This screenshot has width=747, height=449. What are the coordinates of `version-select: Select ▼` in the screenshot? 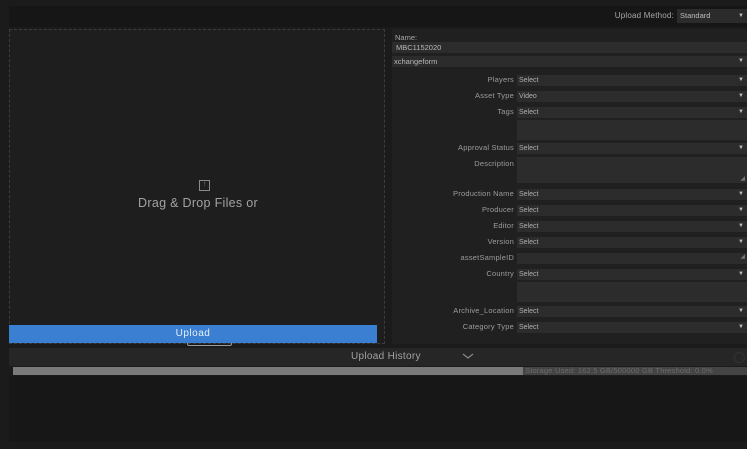 It's located at (632, 242).